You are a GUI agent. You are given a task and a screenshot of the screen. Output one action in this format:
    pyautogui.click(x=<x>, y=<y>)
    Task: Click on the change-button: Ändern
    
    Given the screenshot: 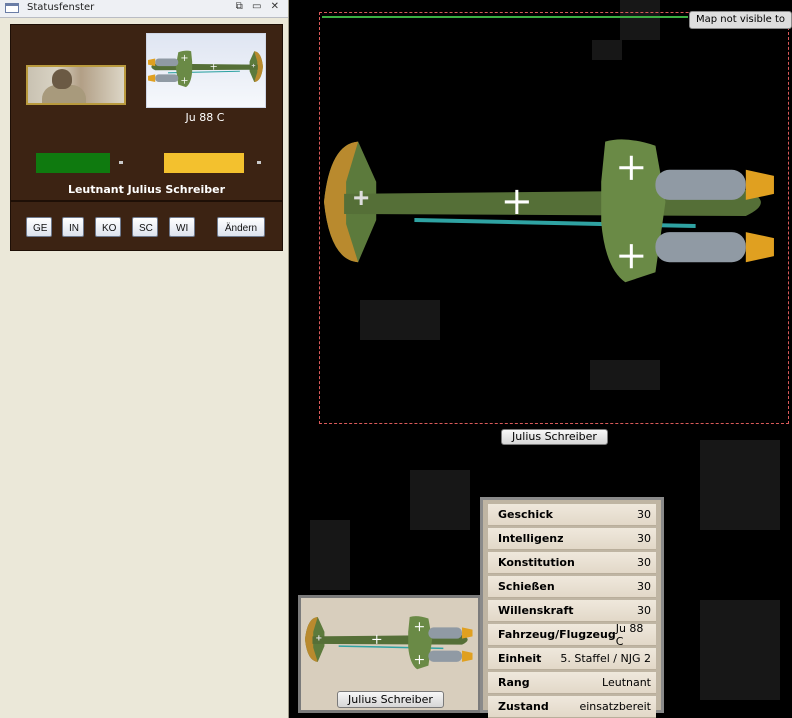 What is the action you would take?
    pyautogui.click(x=241, y=227)
    